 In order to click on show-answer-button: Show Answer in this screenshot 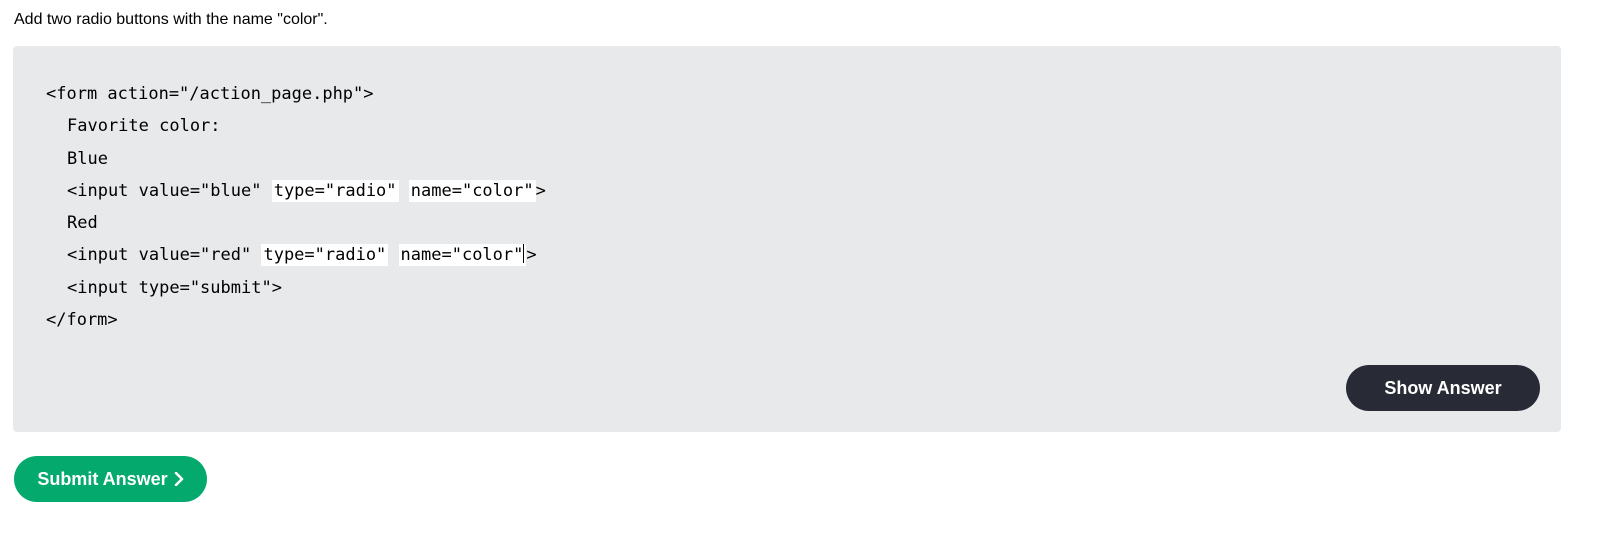, I will do `click(1443, 388)`.